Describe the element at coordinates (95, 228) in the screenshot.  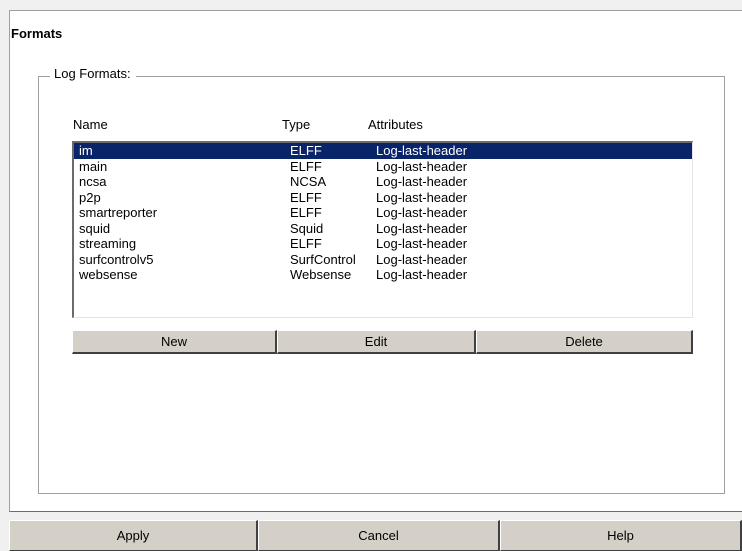
I see `format-name: squid` at that location.